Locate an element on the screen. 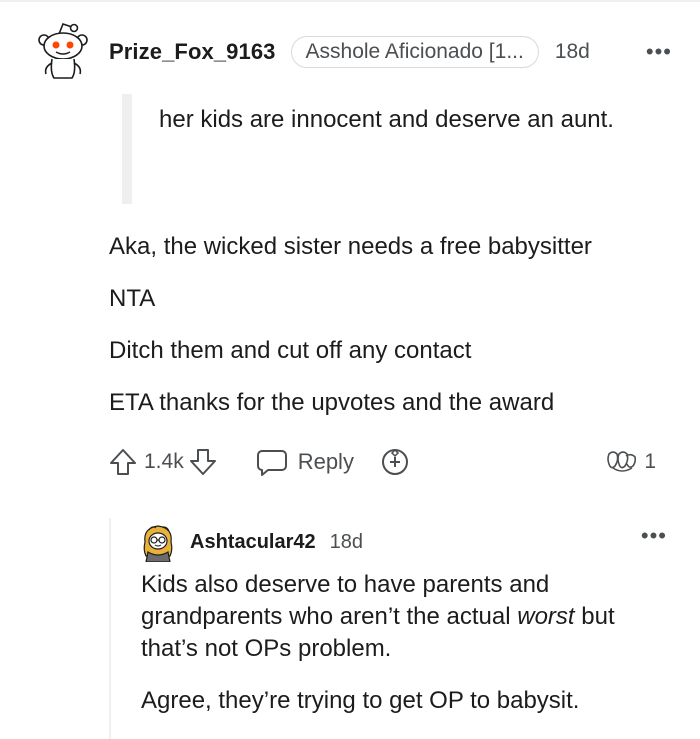 The height and width of the screenshot is (739, 700). reply-header: Ashtacular42 18d ••• is located at coordinates (405, 542).